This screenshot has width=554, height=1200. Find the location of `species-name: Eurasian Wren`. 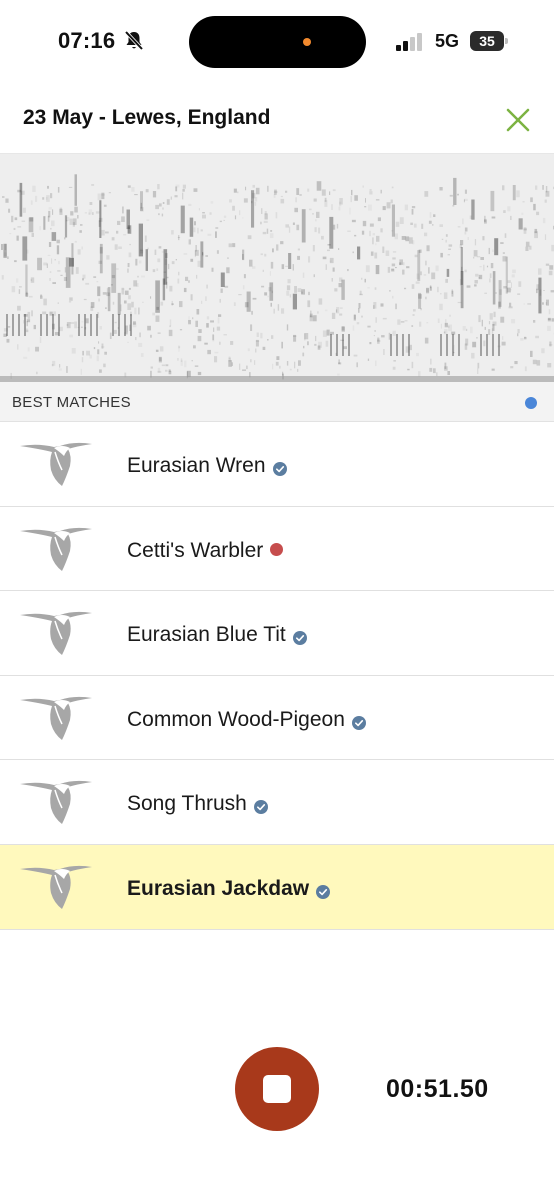

species-name: Eurasian Wren is located at coordinates (196, 465).